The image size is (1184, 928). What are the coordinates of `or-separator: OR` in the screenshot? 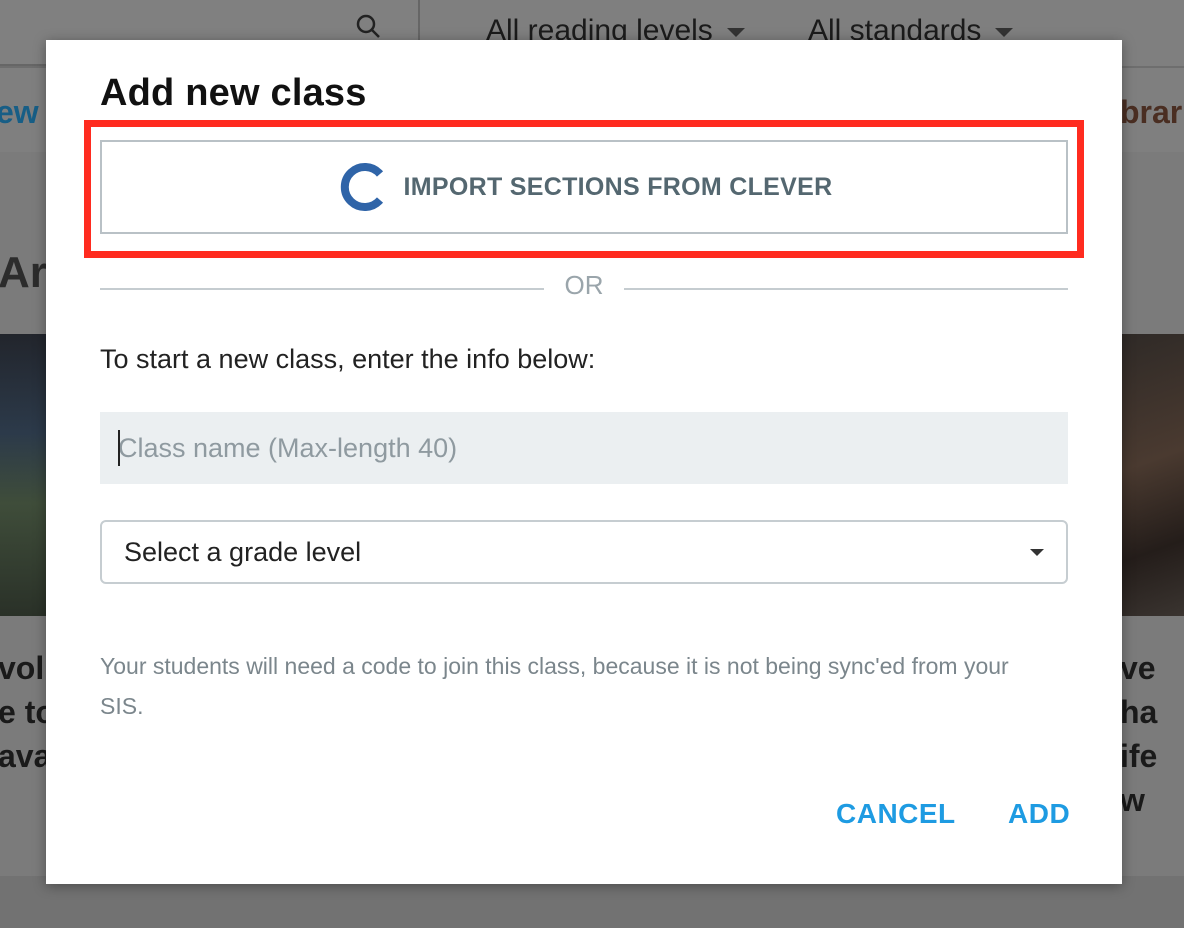 It's located at (584, 288).